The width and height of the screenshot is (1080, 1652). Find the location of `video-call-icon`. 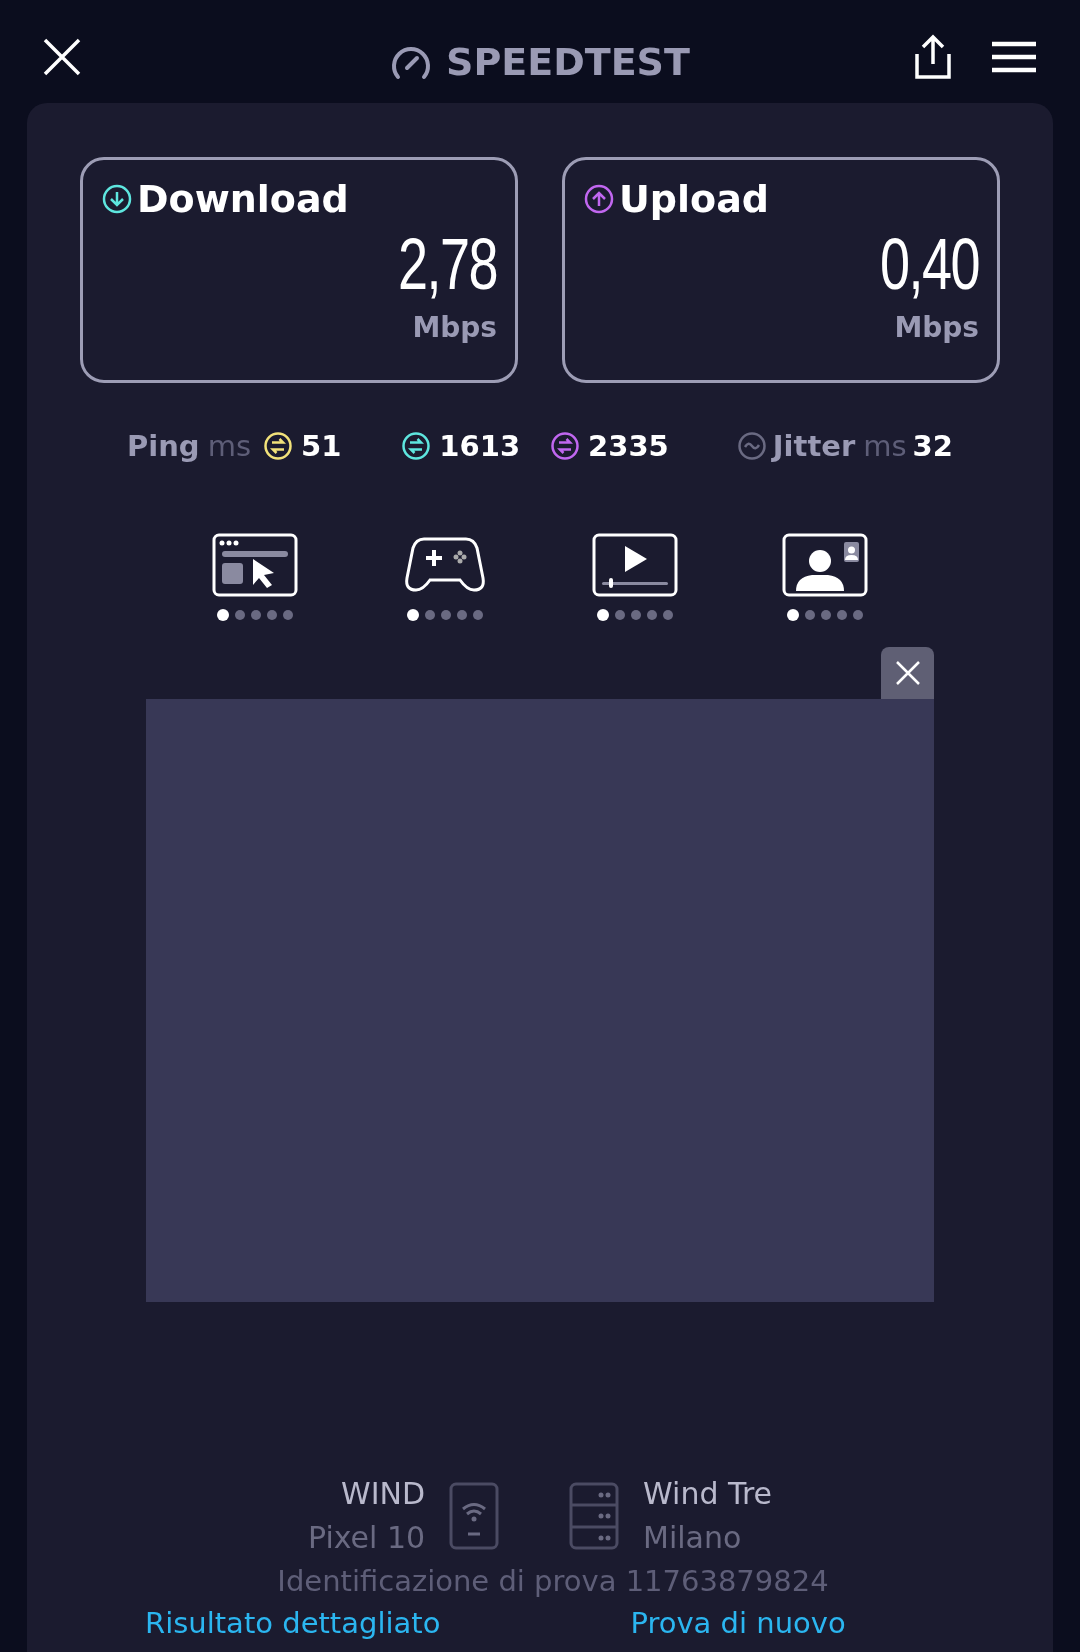

video-call-icon is located at coordinates (825, 565).